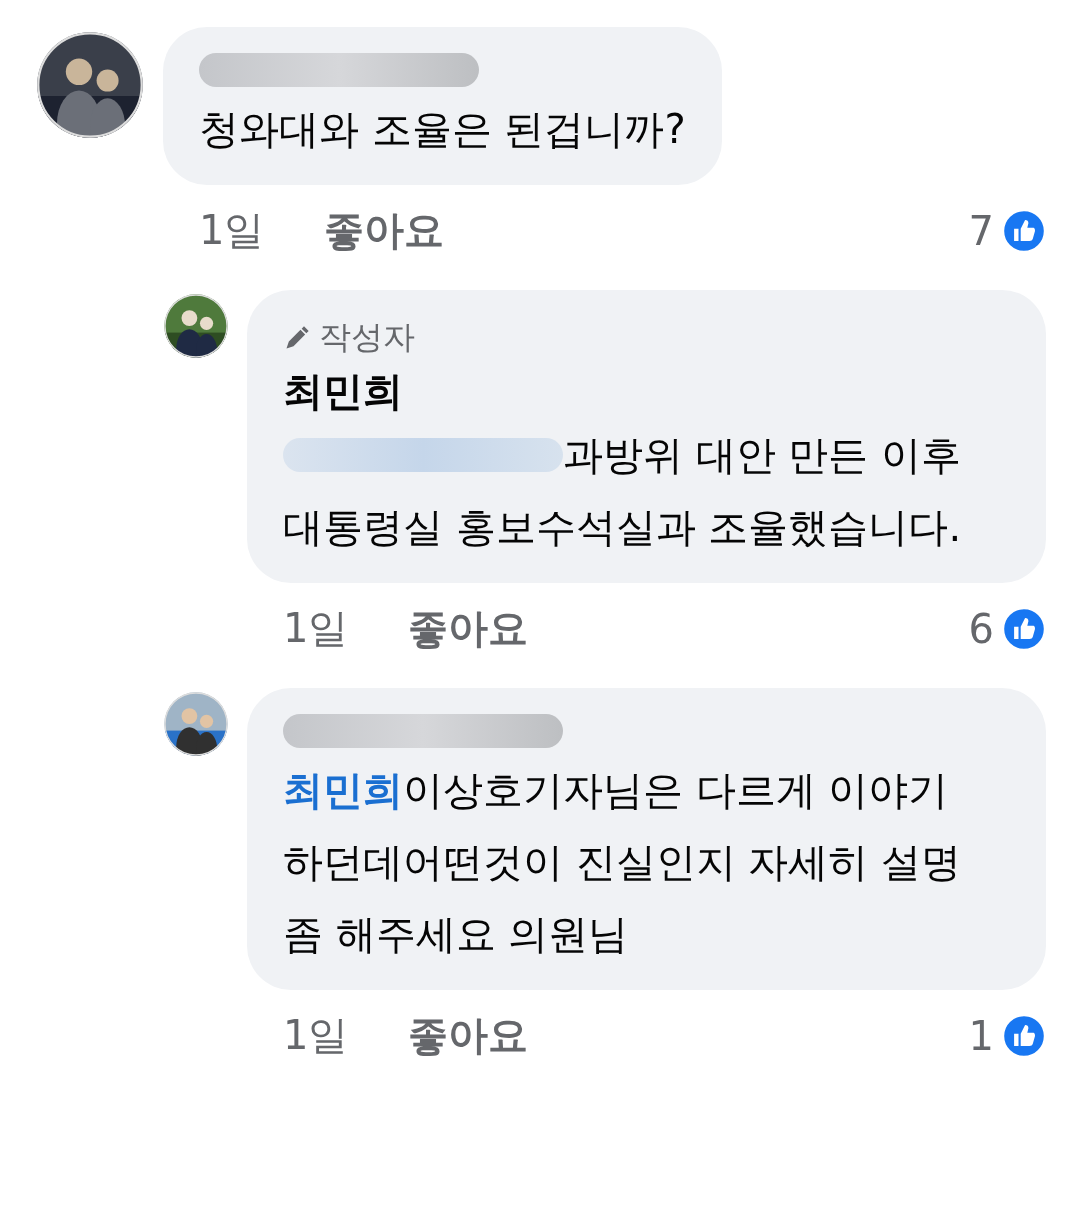  I want to click on author-name: 최민희, so click(646, 391).